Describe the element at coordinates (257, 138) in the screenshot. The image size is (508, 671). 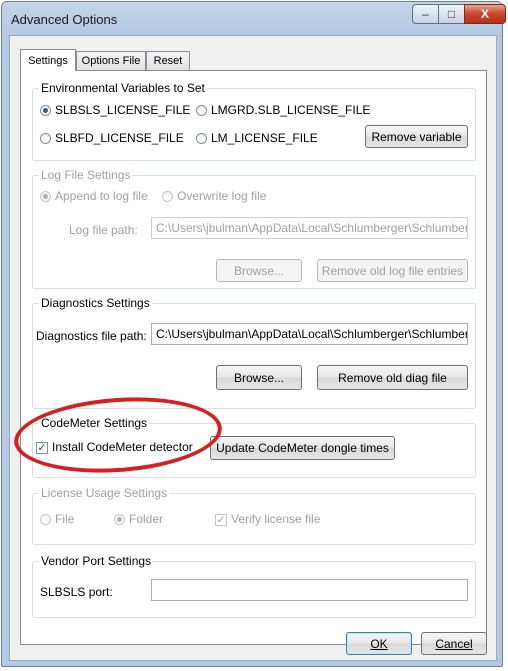
I see `radio-lm-license-file: LM_LICENSE_FILE` at that location.